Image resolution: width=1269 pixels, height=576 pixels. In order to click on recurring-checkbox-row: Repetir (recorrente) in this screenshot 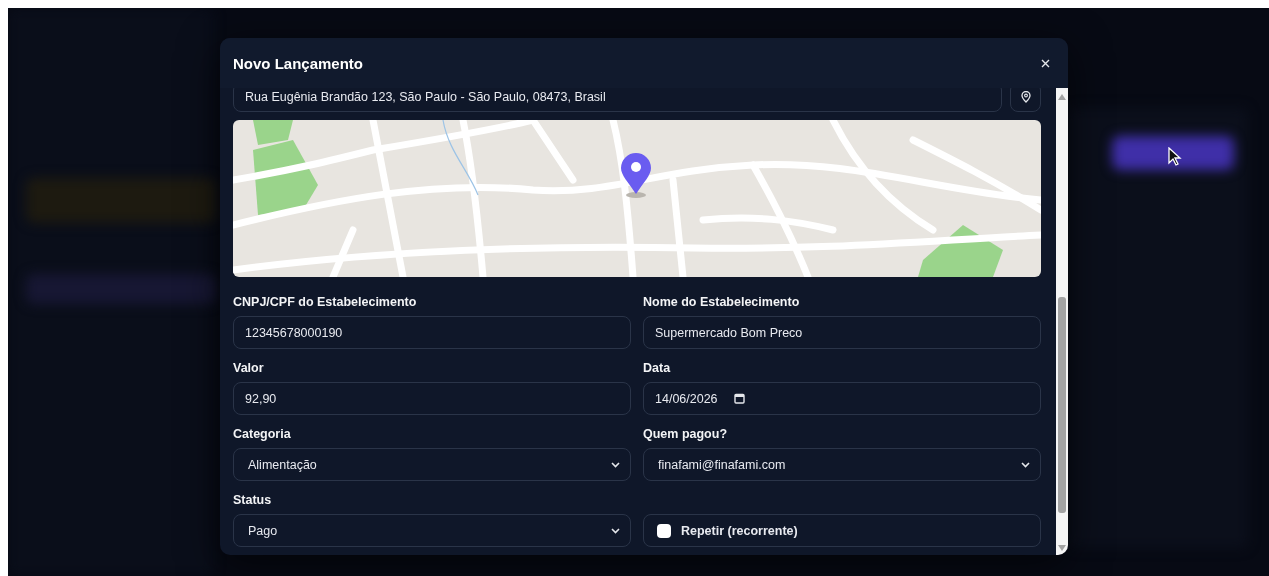, I will do `click(842, 530)`.